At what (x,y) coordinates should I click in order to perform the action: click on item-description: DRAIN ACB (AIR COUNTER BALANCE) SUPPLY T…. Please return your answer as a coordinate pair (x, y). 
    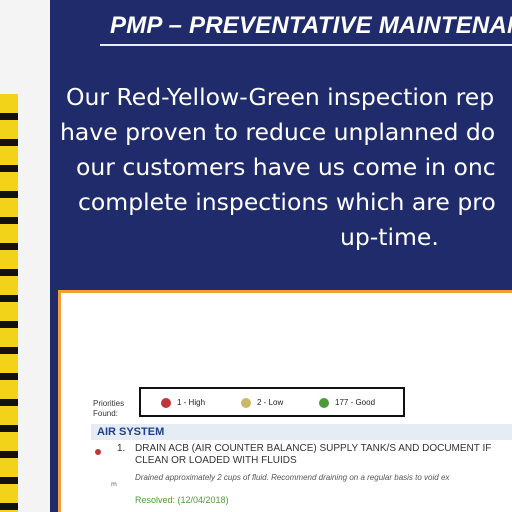
    Looking at the image, I should click on (313, 454).